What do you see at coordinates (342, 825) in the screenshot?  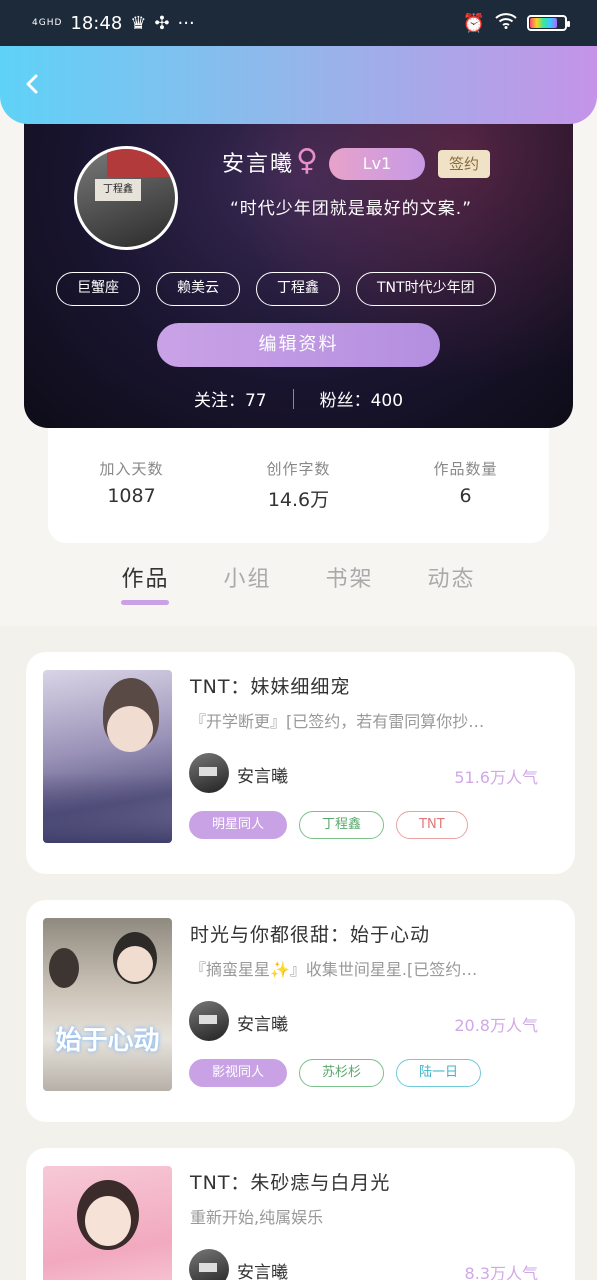 I see `book-tag: 丁程鑫` at bounding box center [342, 825].